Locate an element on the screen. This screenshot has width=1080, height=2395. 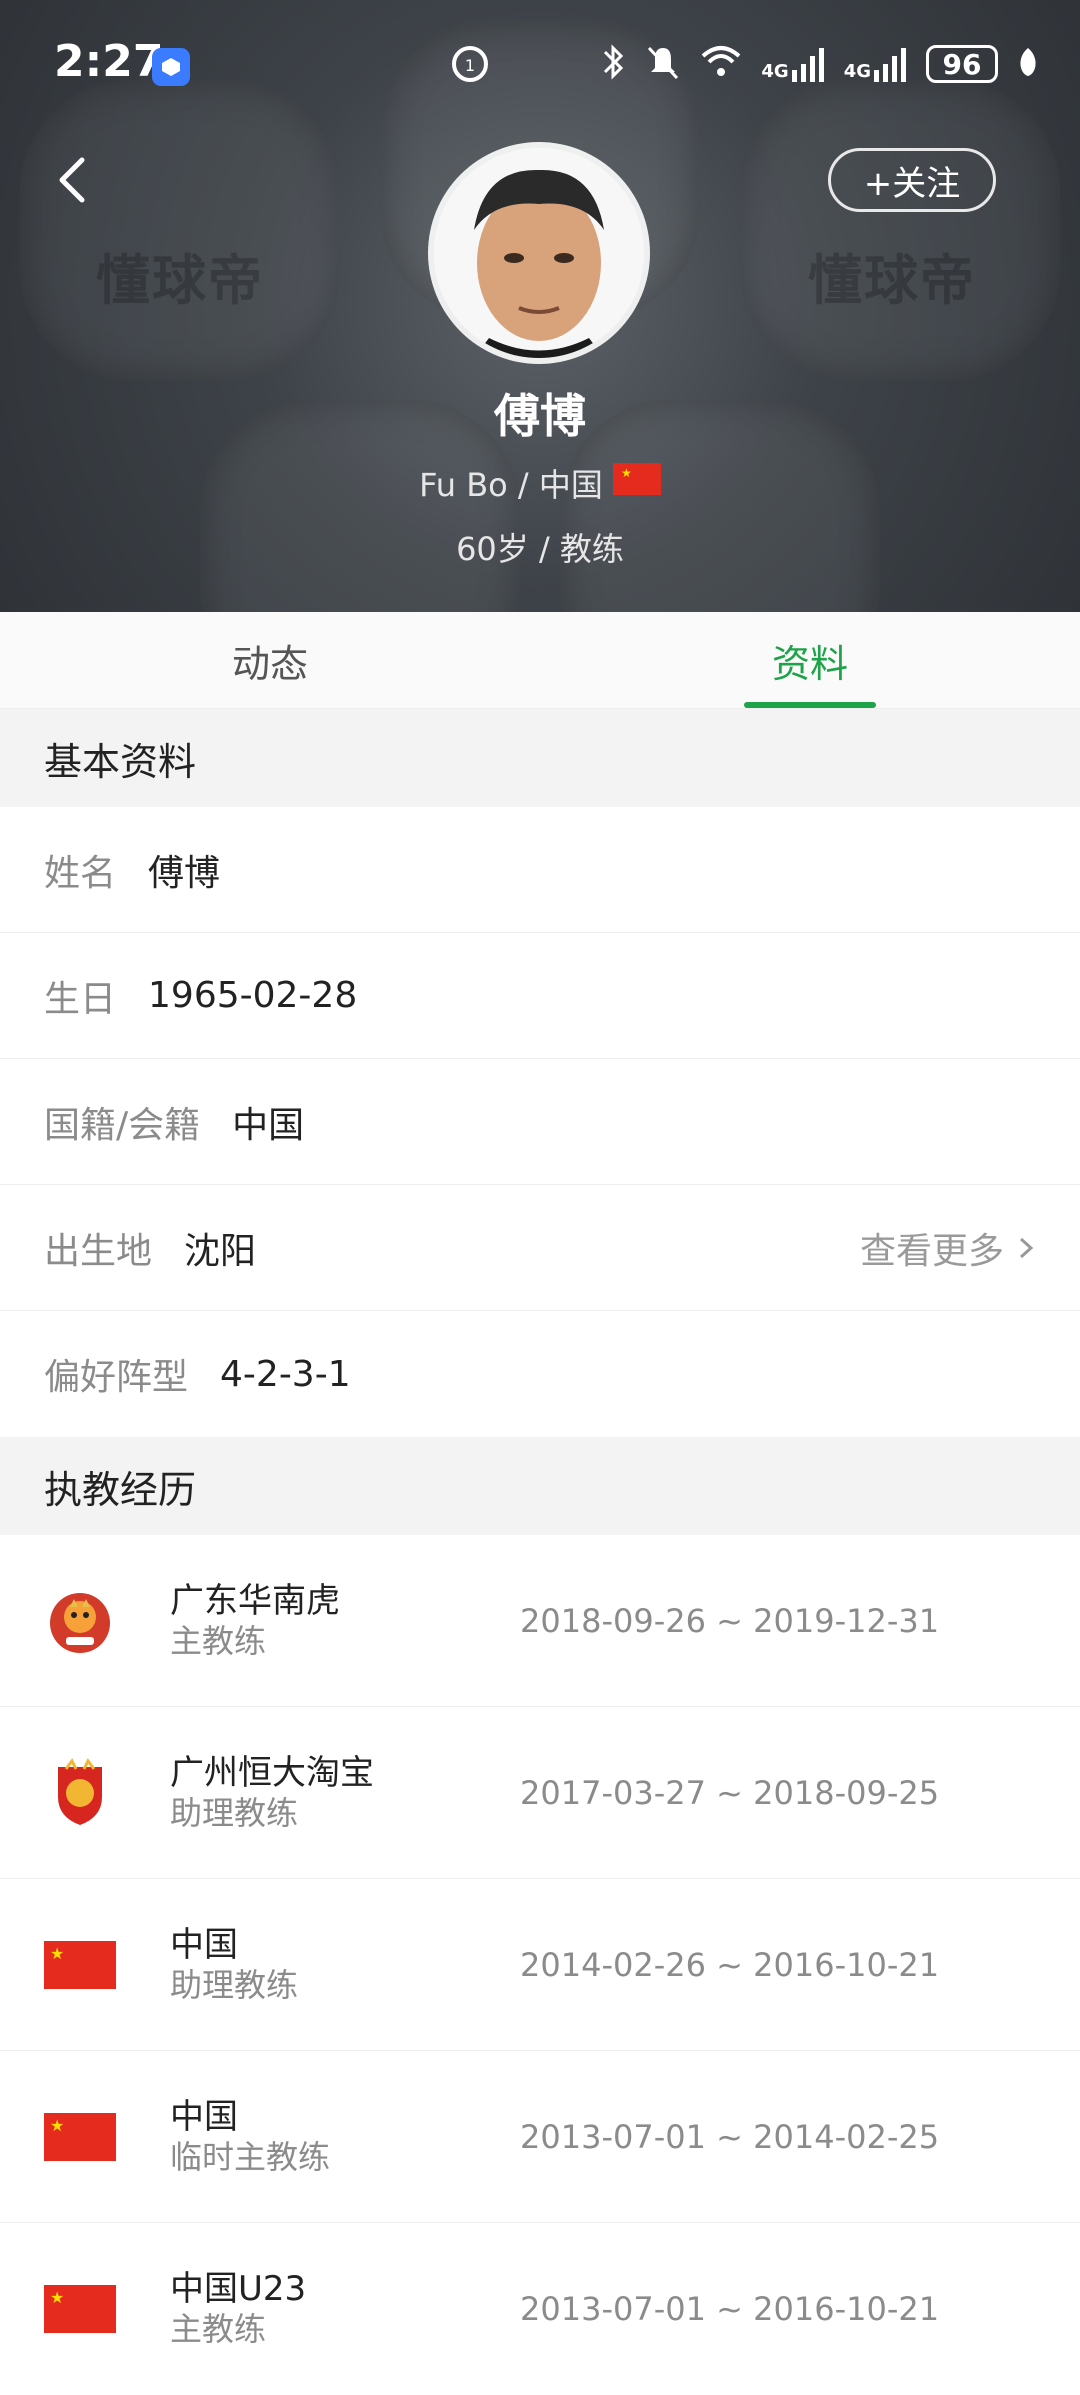
battery-indicator: 96 is located at coordinates (962, 64).